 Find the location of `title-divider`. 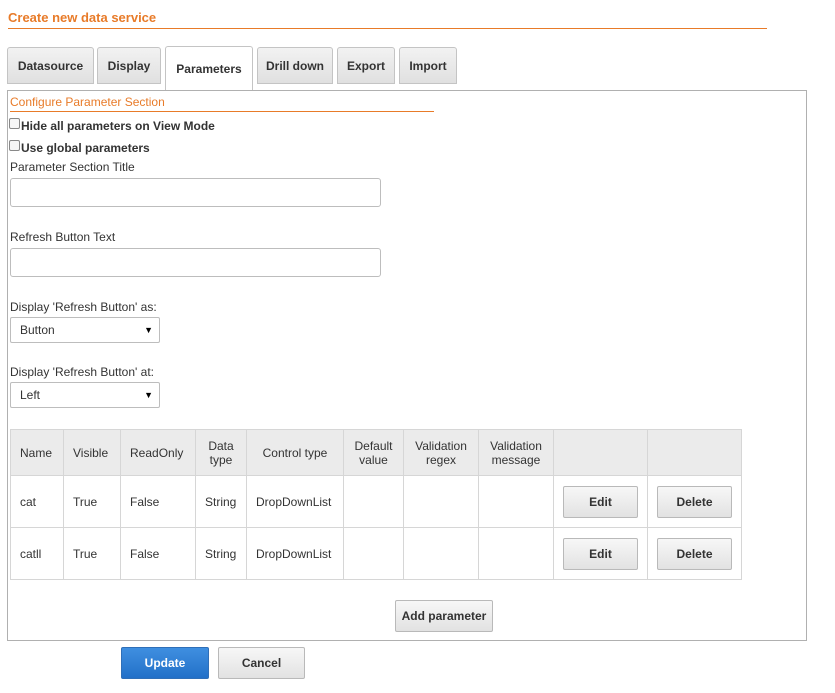

title-divider is located at coordinates (387, 28).